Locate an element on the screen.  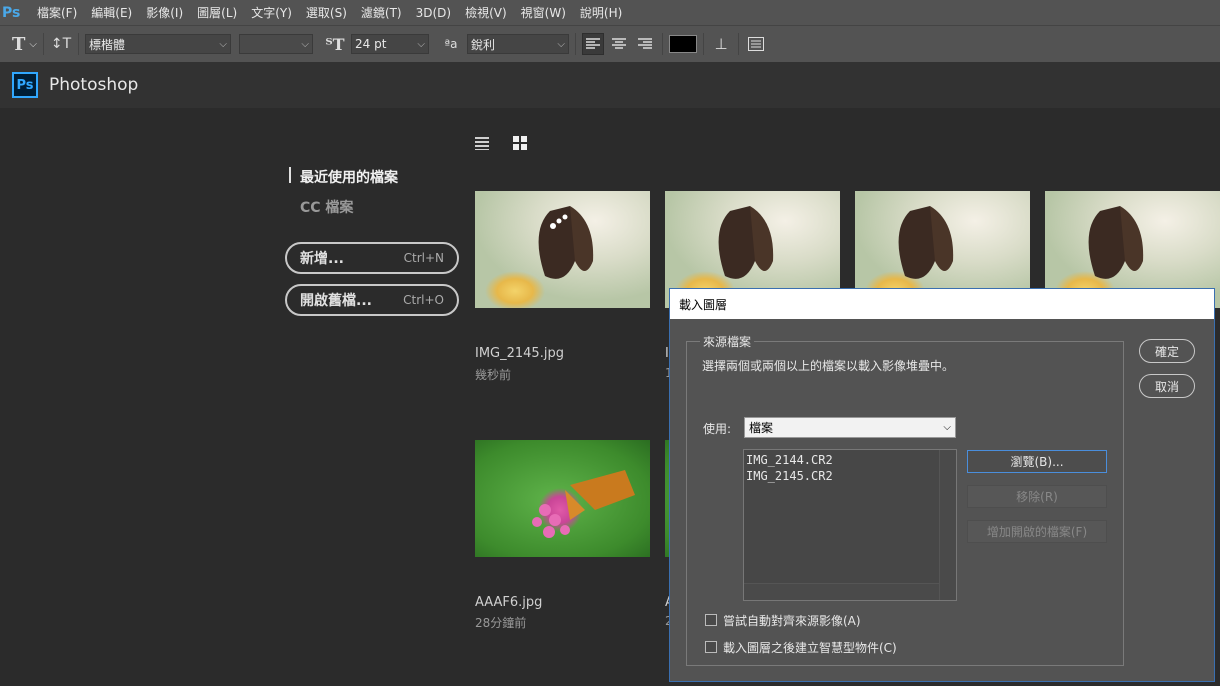
cancel-button: 取消 is located at coordinates (1167, 386).